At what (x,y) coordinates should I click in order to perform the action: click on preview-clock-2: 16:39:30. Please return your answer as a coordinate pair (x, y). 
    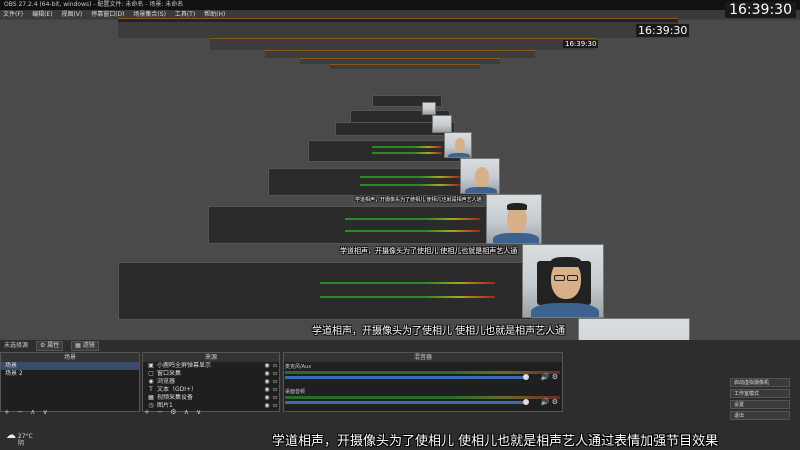
    Looking at the image, I should click on (581, 44).